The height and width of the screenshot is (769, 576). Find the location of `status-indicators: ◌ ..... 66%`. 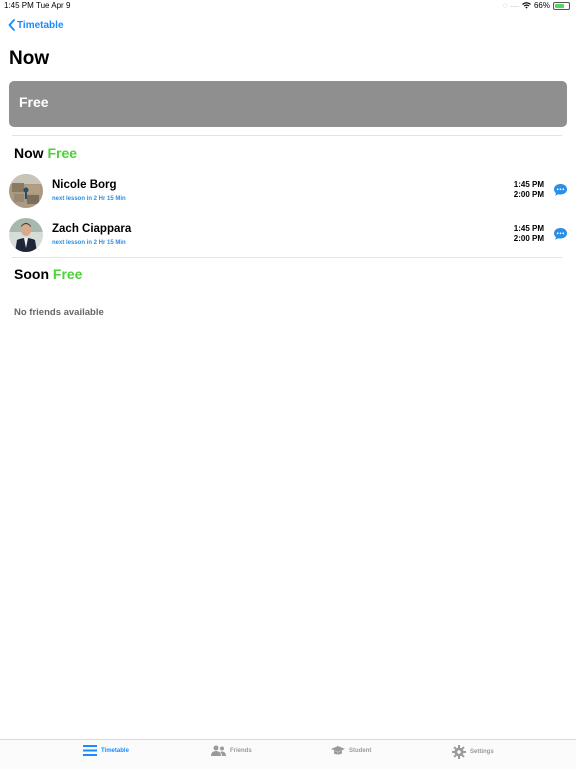

status-indicators: ◌ ..... 66% is located at coordinates (536, 5).